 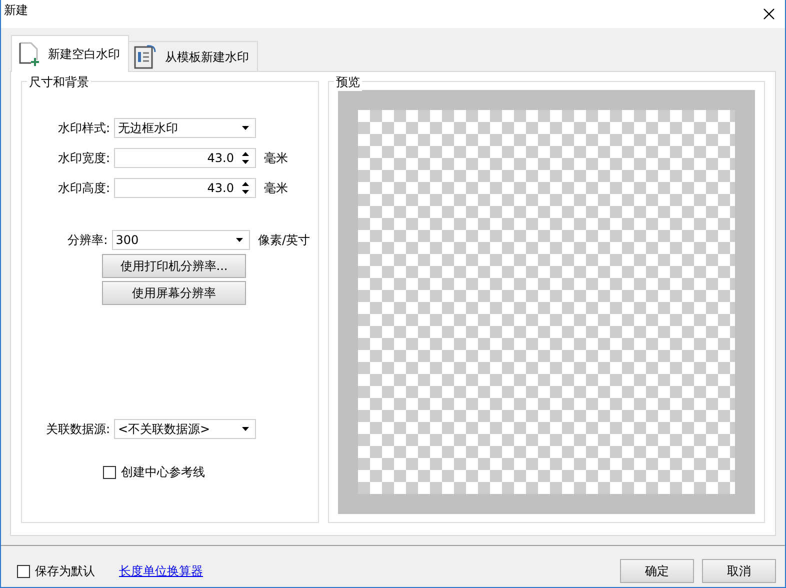 What do you see at coordinates (59, 82) in the screenshot?
I see `group-title: 尺寸和背景` at bounding box center [59, 82].